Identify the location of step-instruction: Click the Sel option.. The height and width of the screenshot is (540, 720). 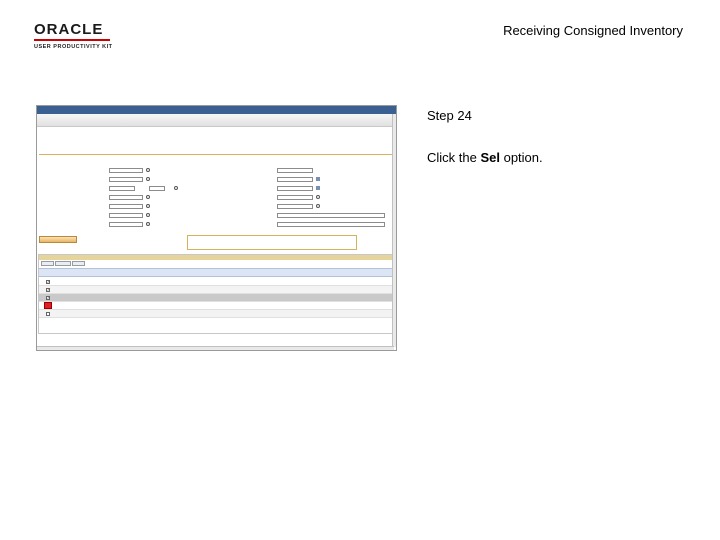
(485, 157).